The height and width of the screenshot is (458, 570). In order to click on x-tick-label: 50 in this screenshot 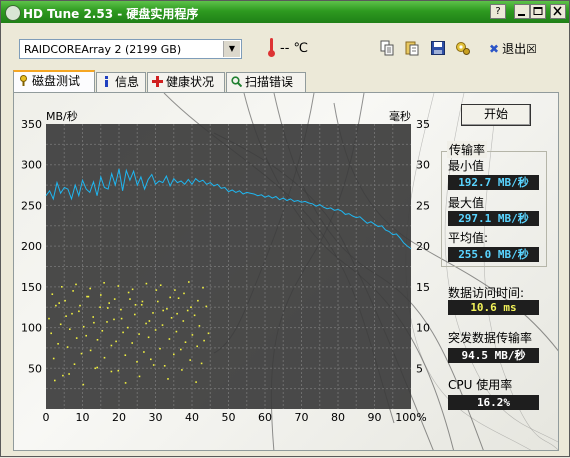, I will do `click(229, 417)`.